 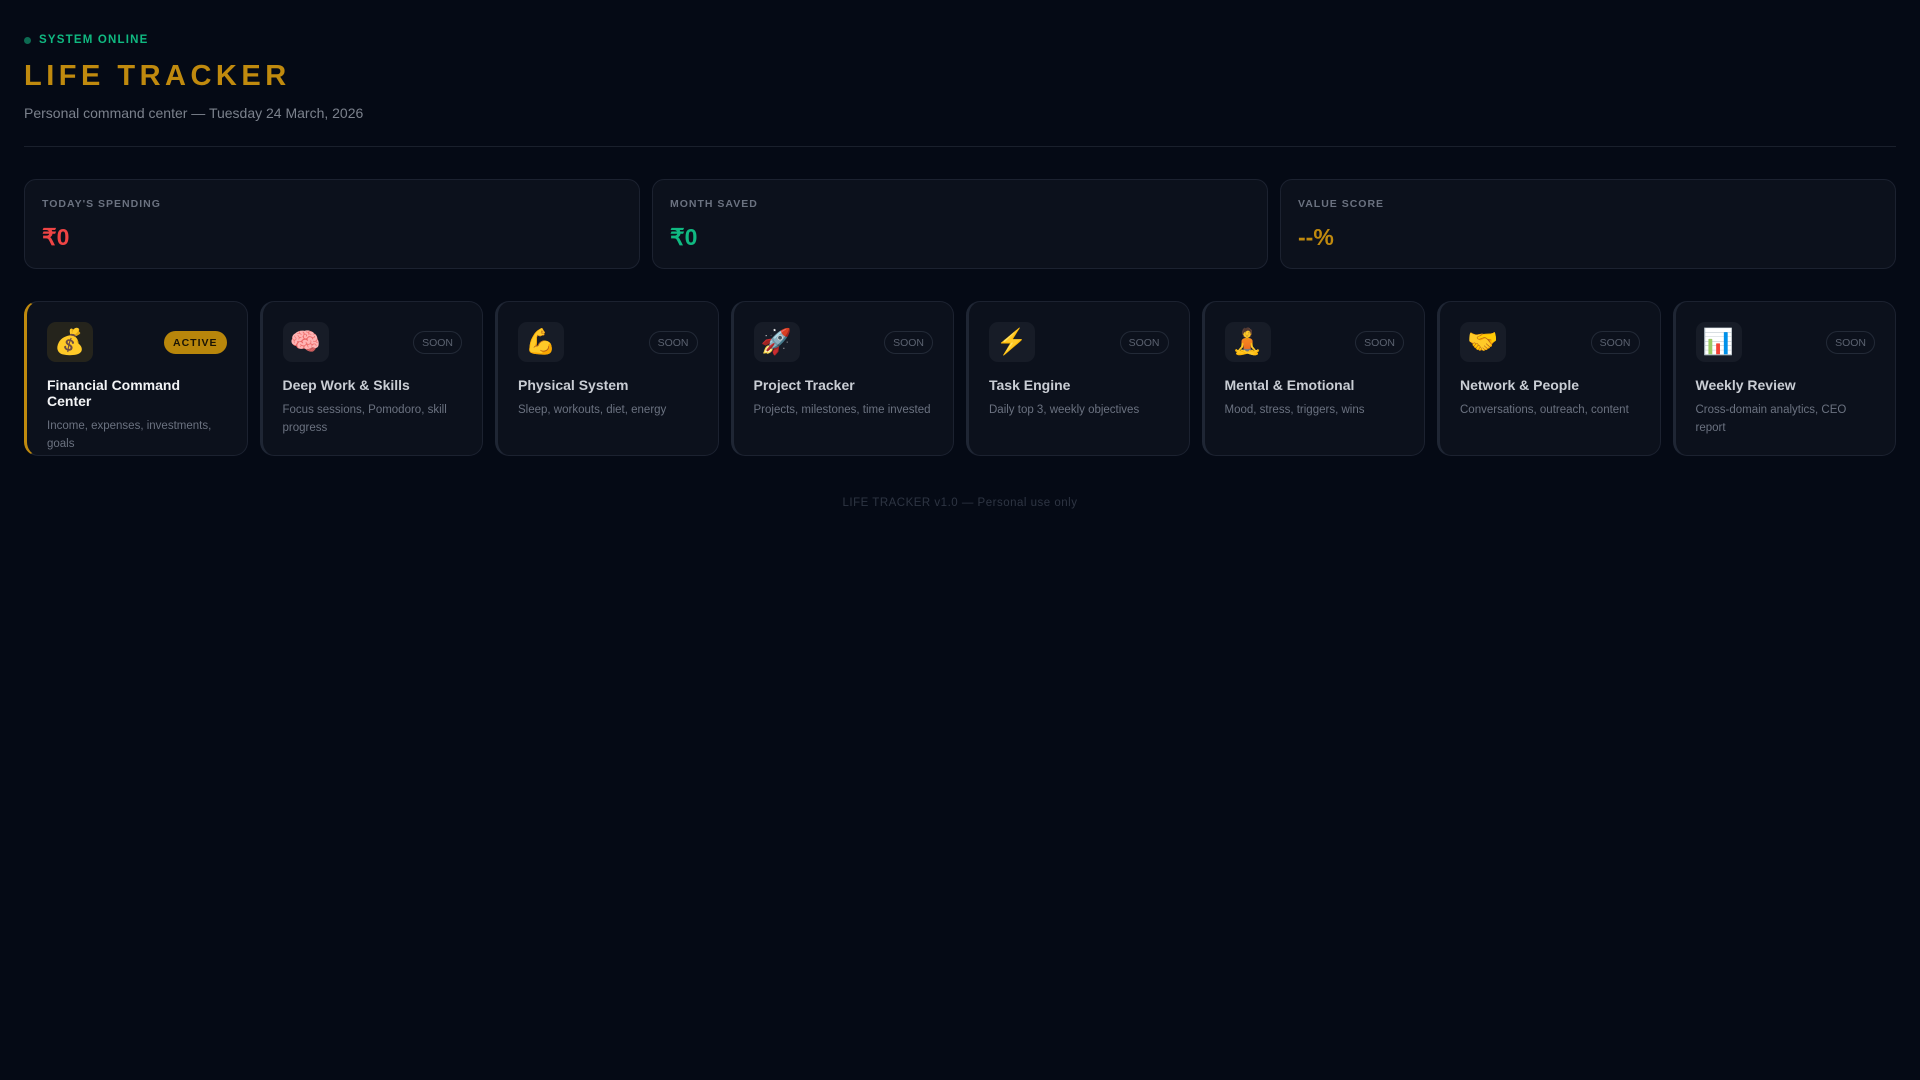 What do you see at coordinates (1316, 237) in the screenshot?
I see `stat-value: --%` at bounding box center [1316, 237].